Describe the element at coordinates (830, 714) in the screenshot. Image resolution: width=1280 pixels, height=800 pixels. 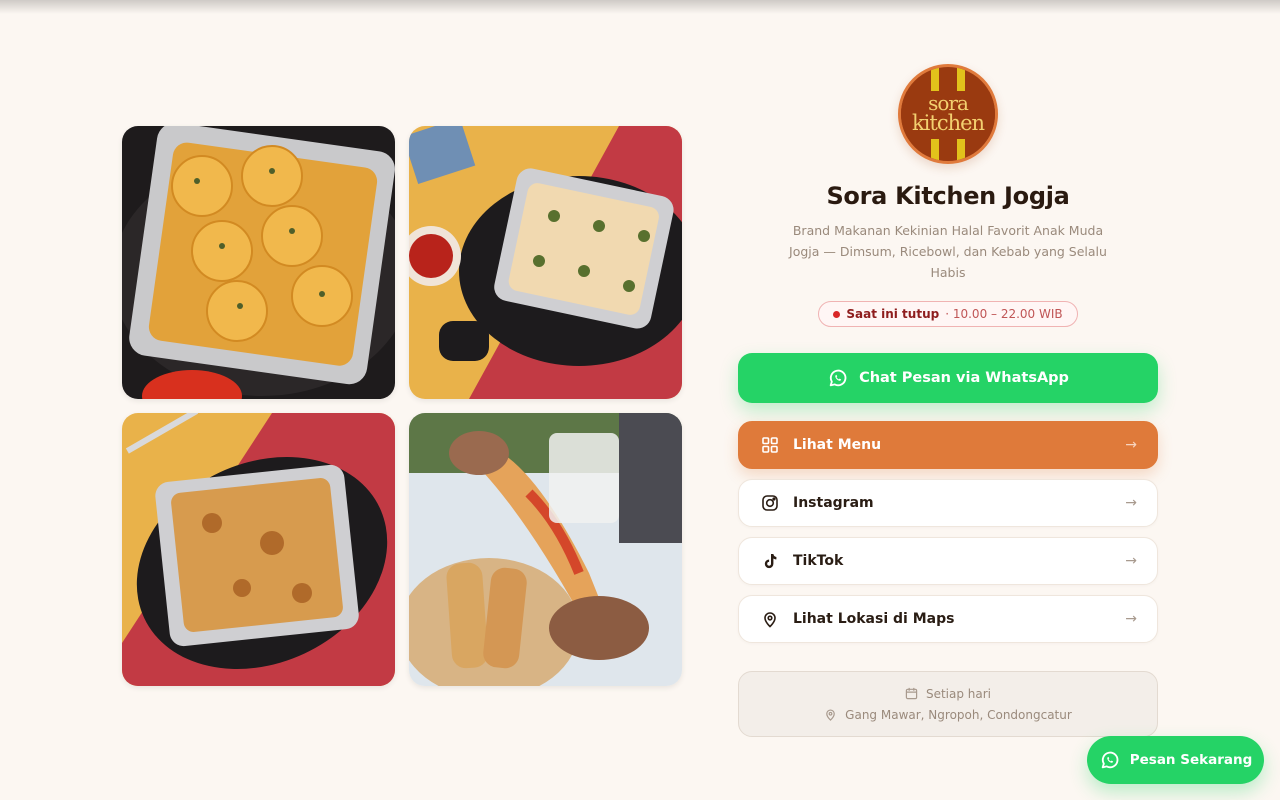
I see `location-pin-icon` at that location.